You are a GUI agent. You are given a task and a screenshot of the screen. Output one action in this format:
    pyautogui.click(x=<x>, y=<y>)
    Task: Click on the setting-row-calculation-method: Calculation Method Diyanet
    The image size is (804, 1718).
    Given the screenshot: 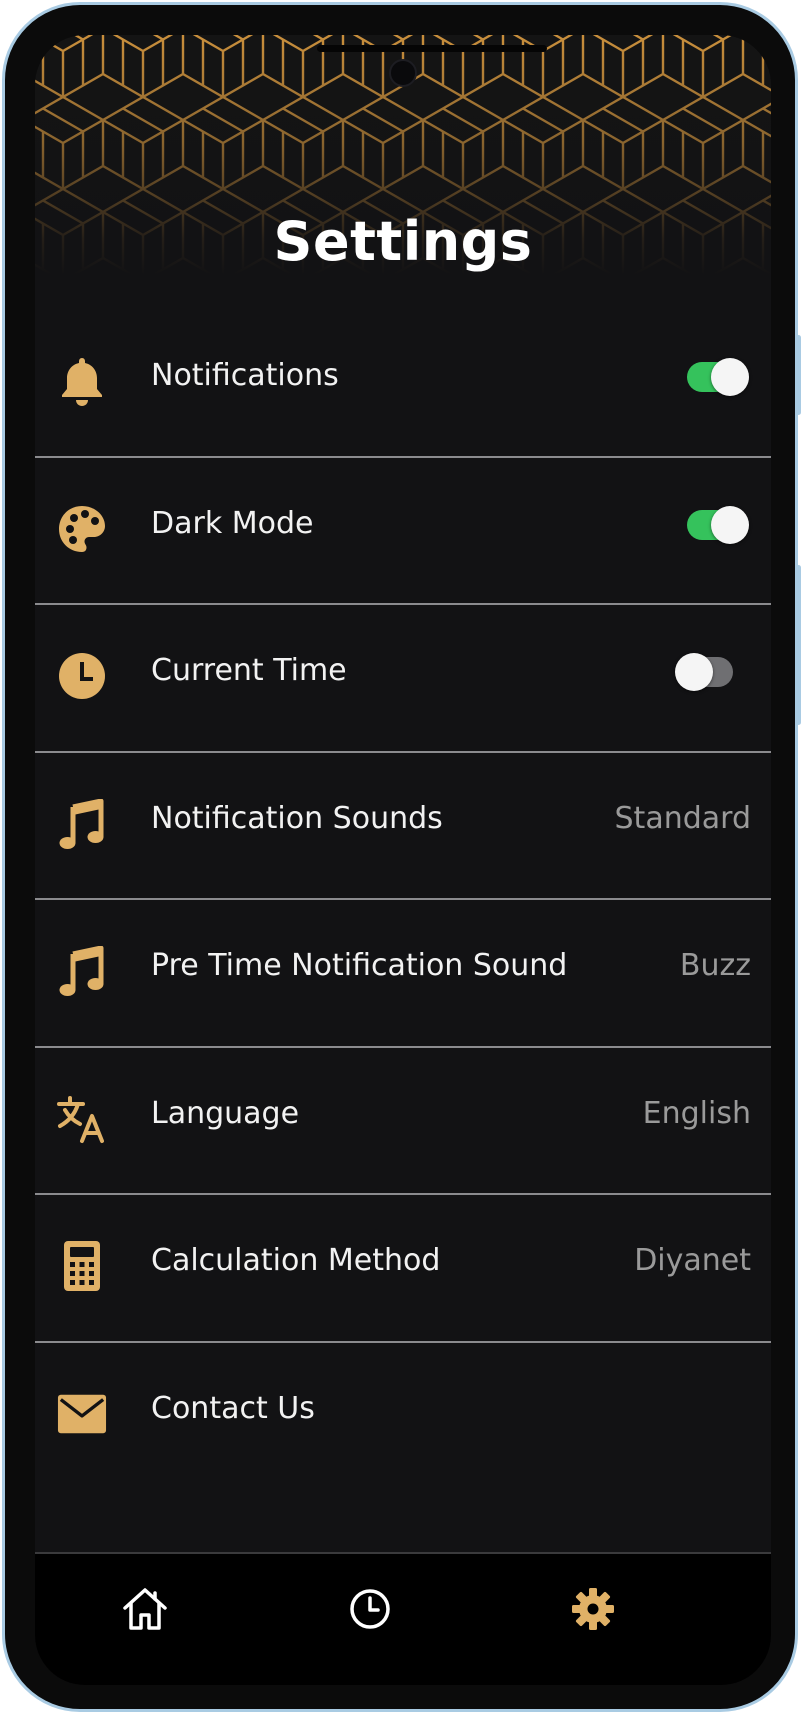 What is the action you would take?
    pyautogui.click(x=403, y=1269)
    